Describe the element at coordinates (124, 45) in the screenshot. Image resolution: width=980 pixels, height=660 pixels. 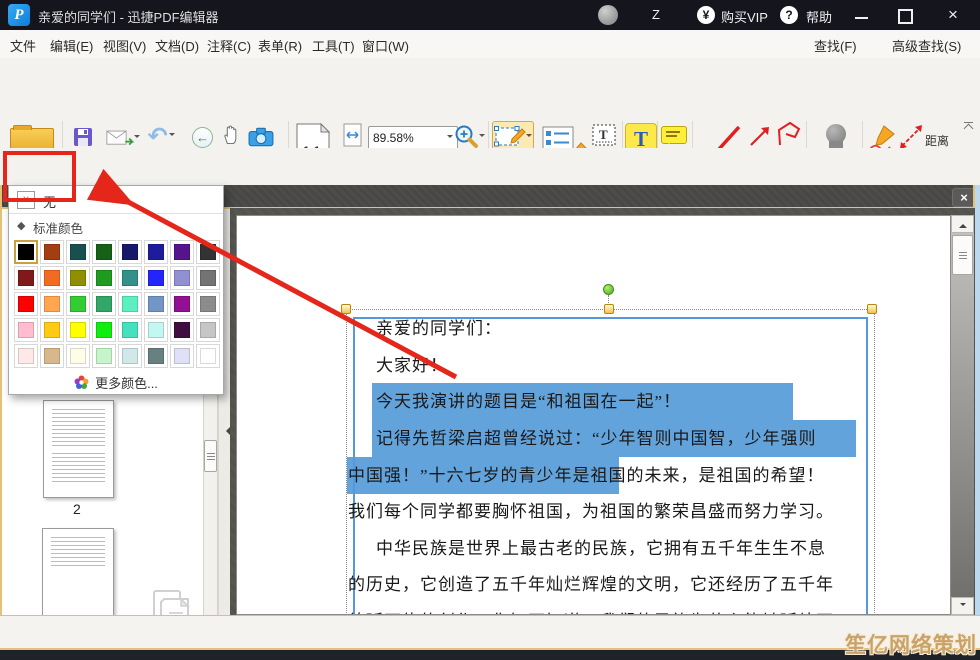
I see `menu-view: 视图(V)` at that location.